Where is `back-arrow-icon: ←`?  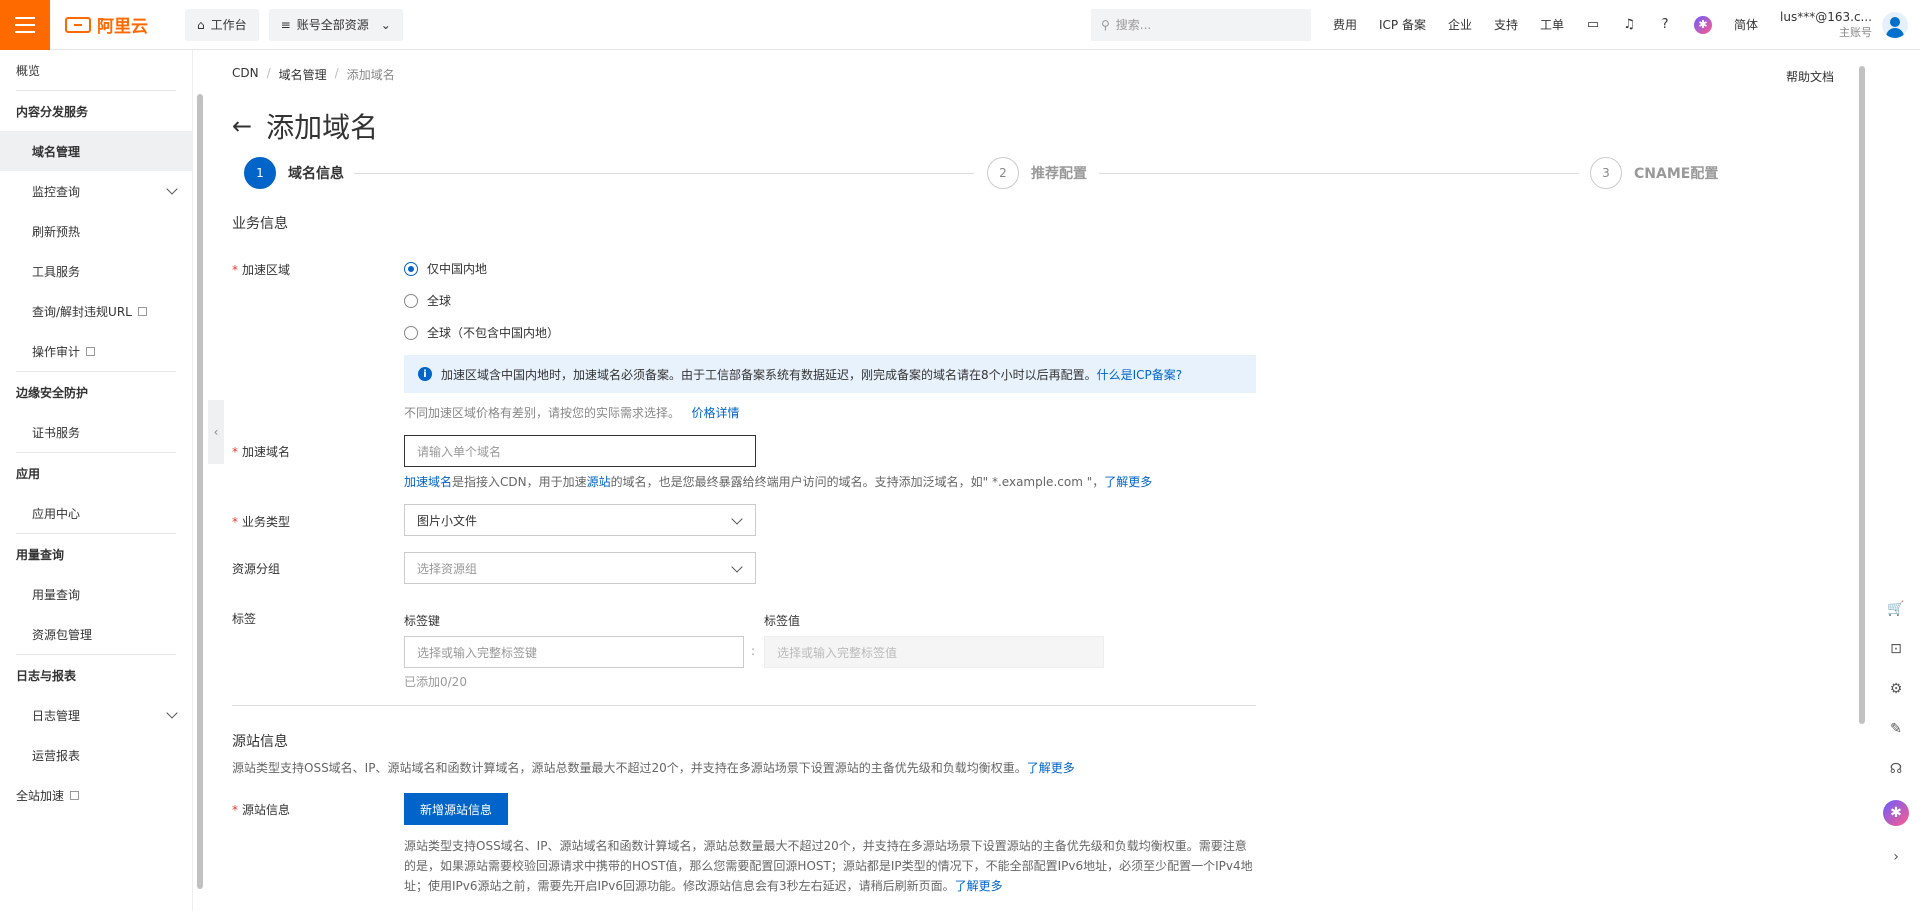
back-arrow-icon: ← is located at coordinates (242, 126).